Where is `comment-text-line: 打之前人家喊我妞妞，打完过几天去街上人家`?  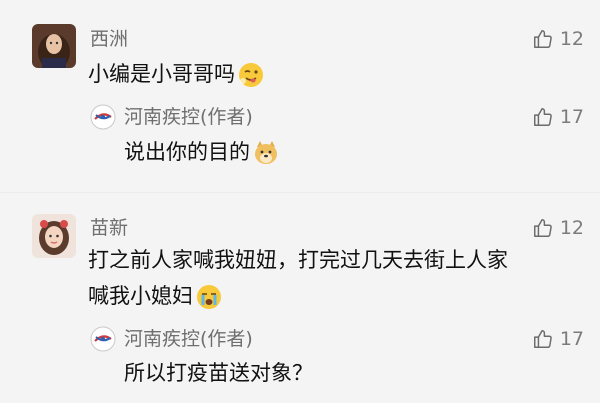
comment-text-line: 打之前人家喊我妞妞，打完过几天去街上人家 is located at coordinates (298, 260).